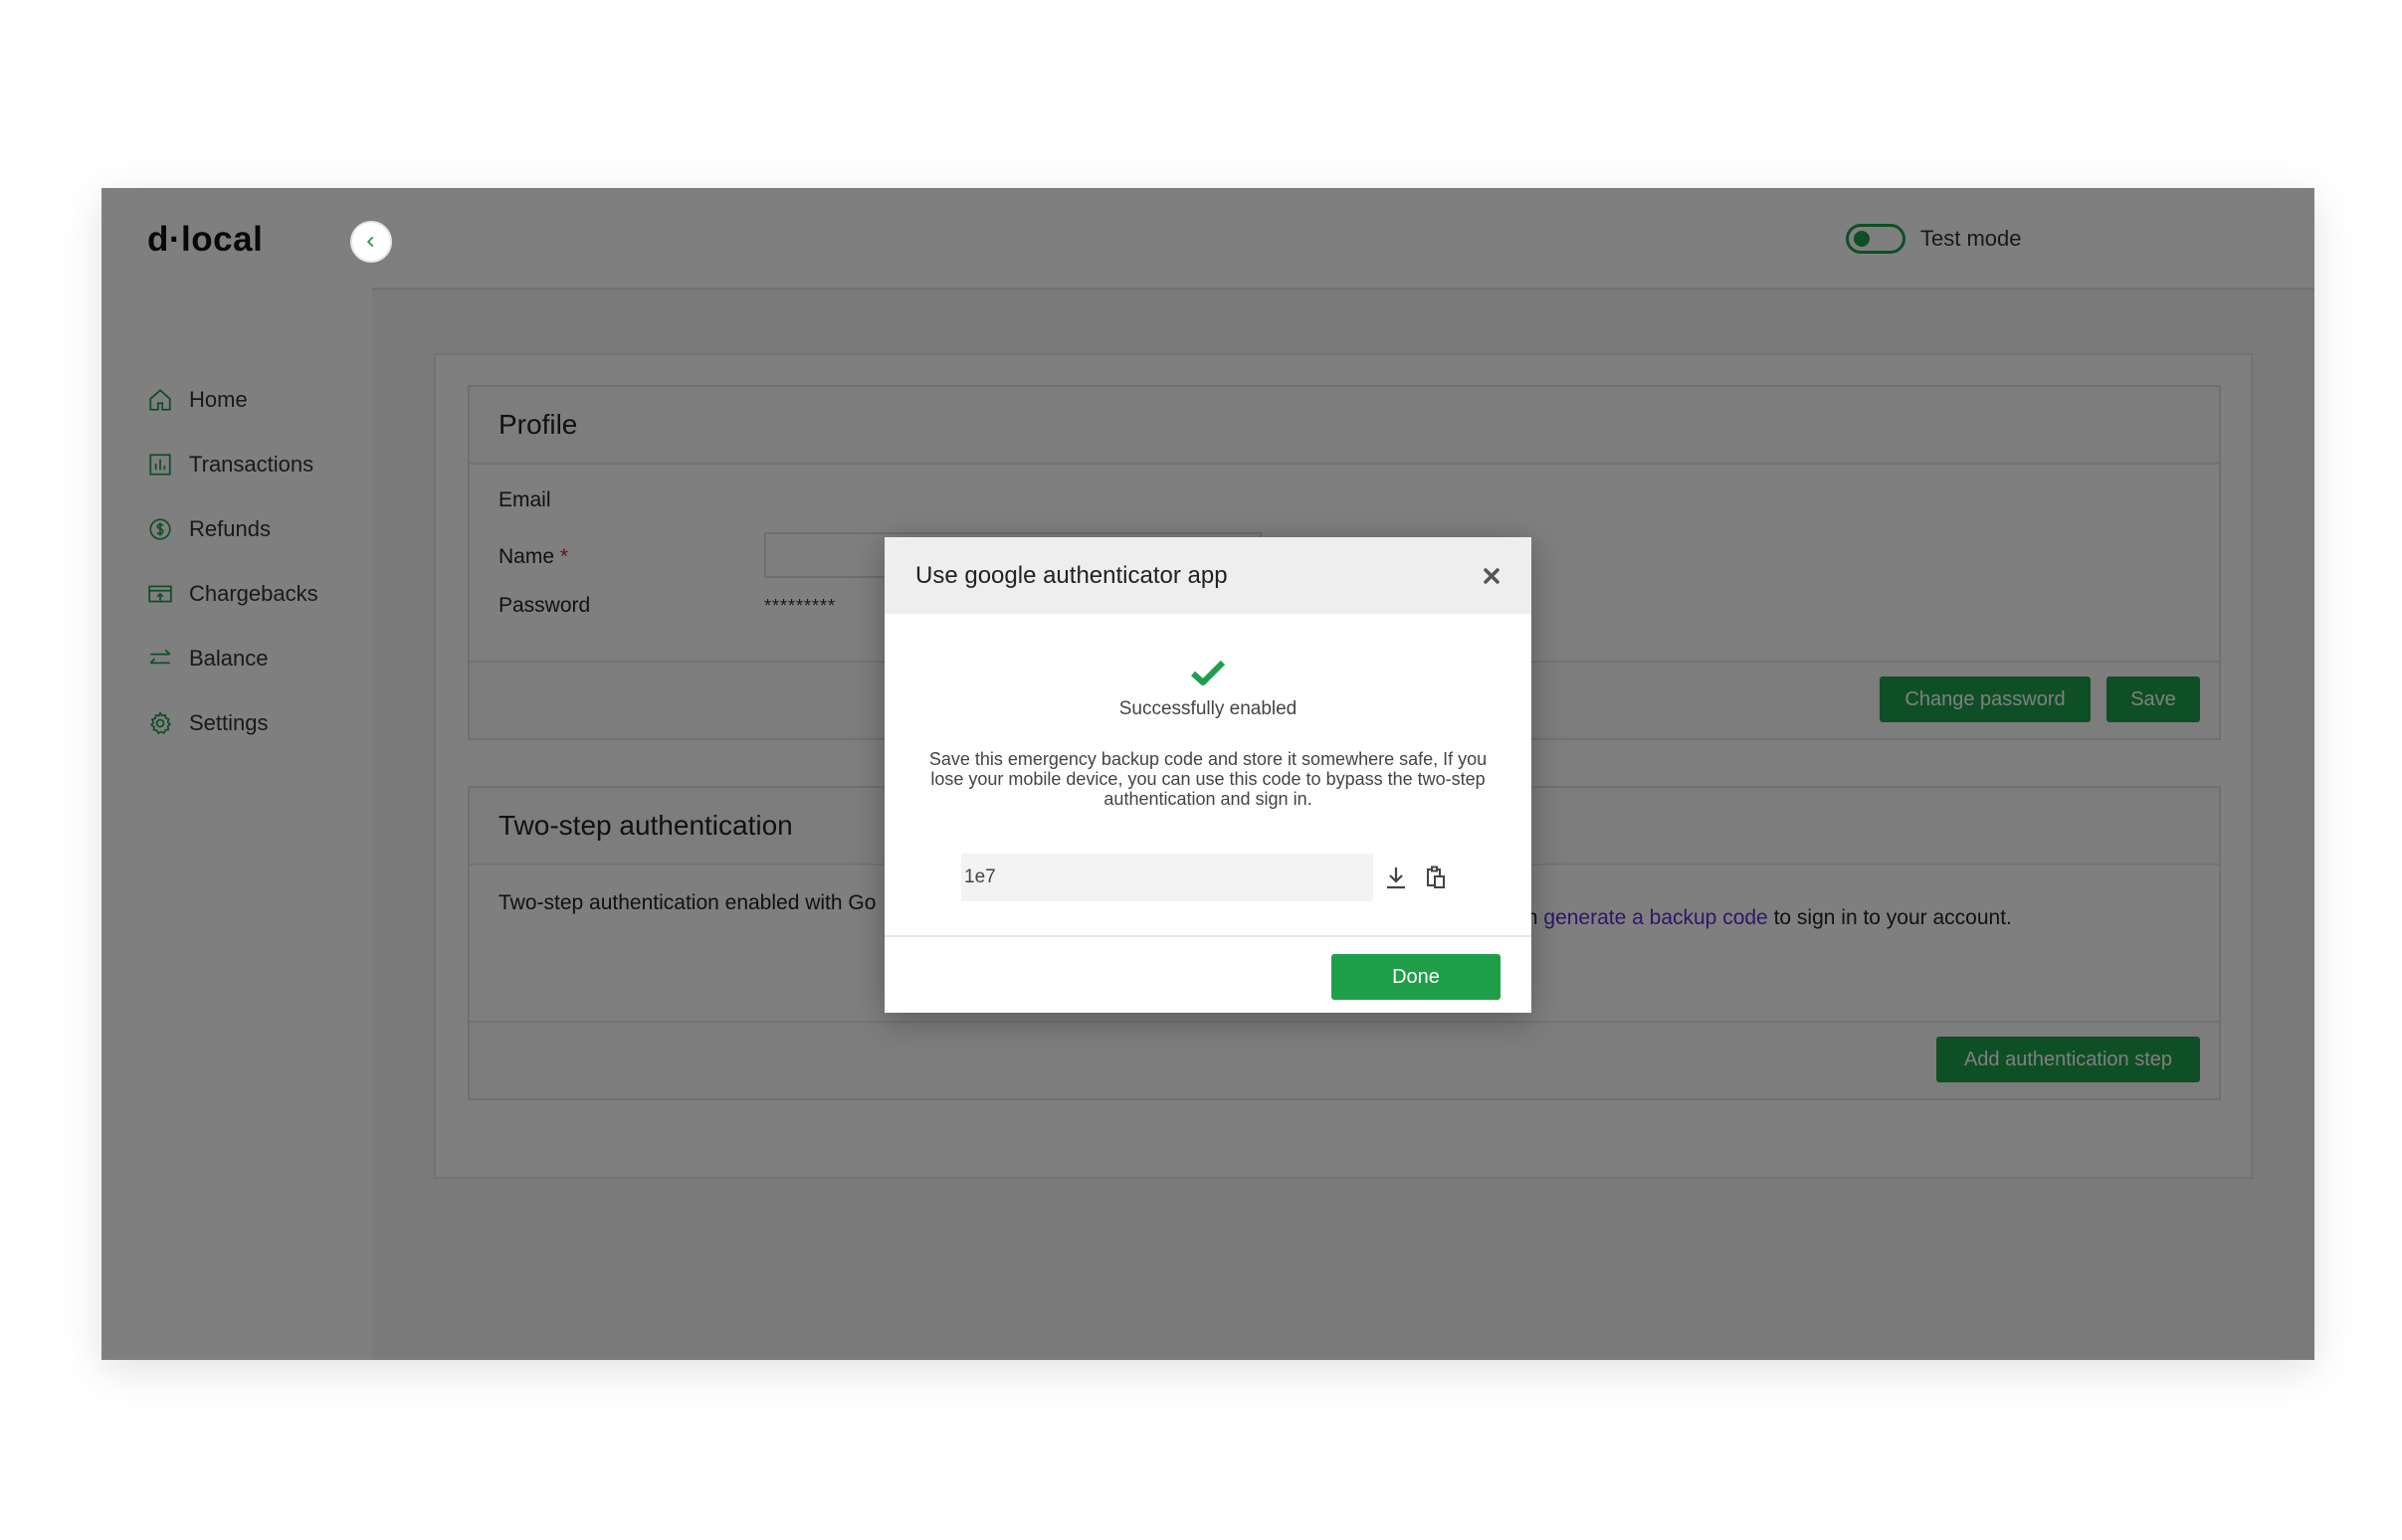 This screenshot has height=1540, width=2402. What do you see at coordinates (1071, 575) in the screenshot?
I see `modal-title: Use google authenticator app` at bounding box center [1071, 575].